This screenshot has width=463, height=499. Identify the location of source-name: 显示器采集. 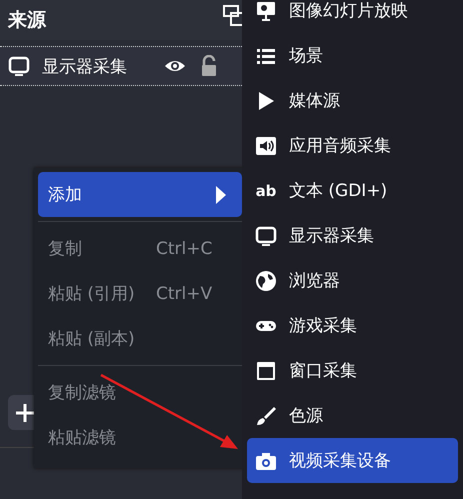
(85, 67).